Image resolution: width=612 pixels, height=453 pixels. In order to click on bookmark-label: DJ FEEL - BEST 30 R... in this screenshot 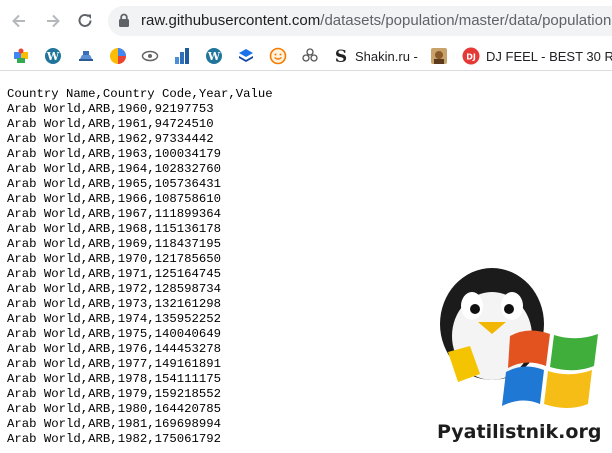, I will do `click(549, 56)`.